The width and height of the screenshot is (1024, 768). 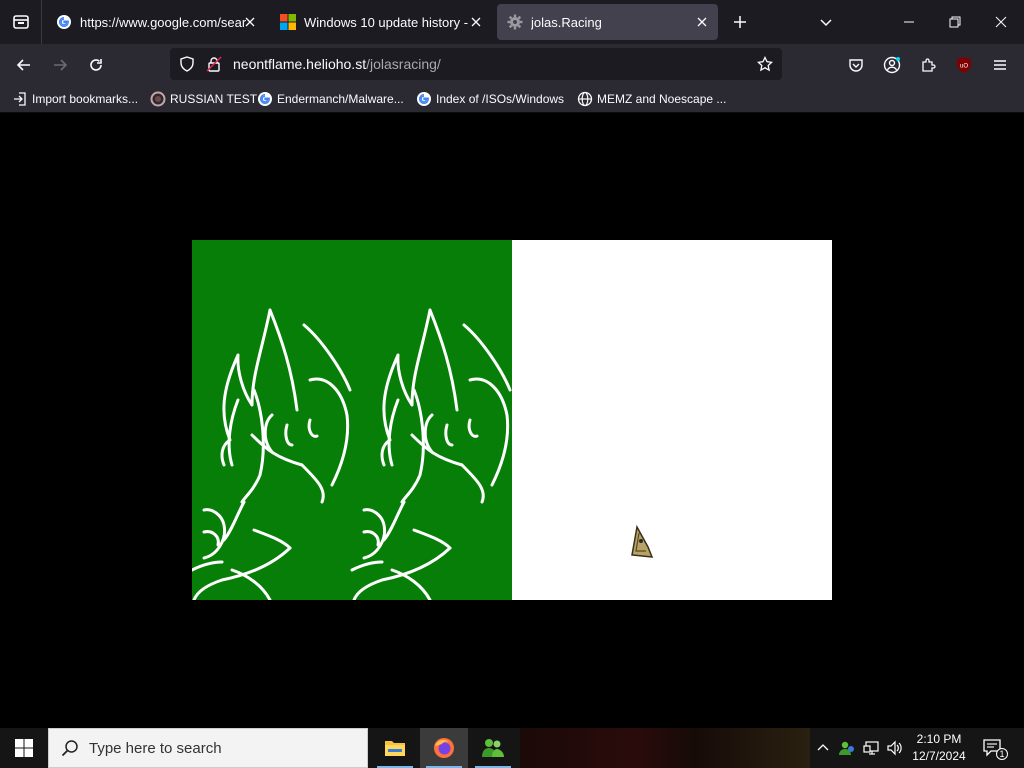 I want to click on account-button, so click(x=892, y=65).